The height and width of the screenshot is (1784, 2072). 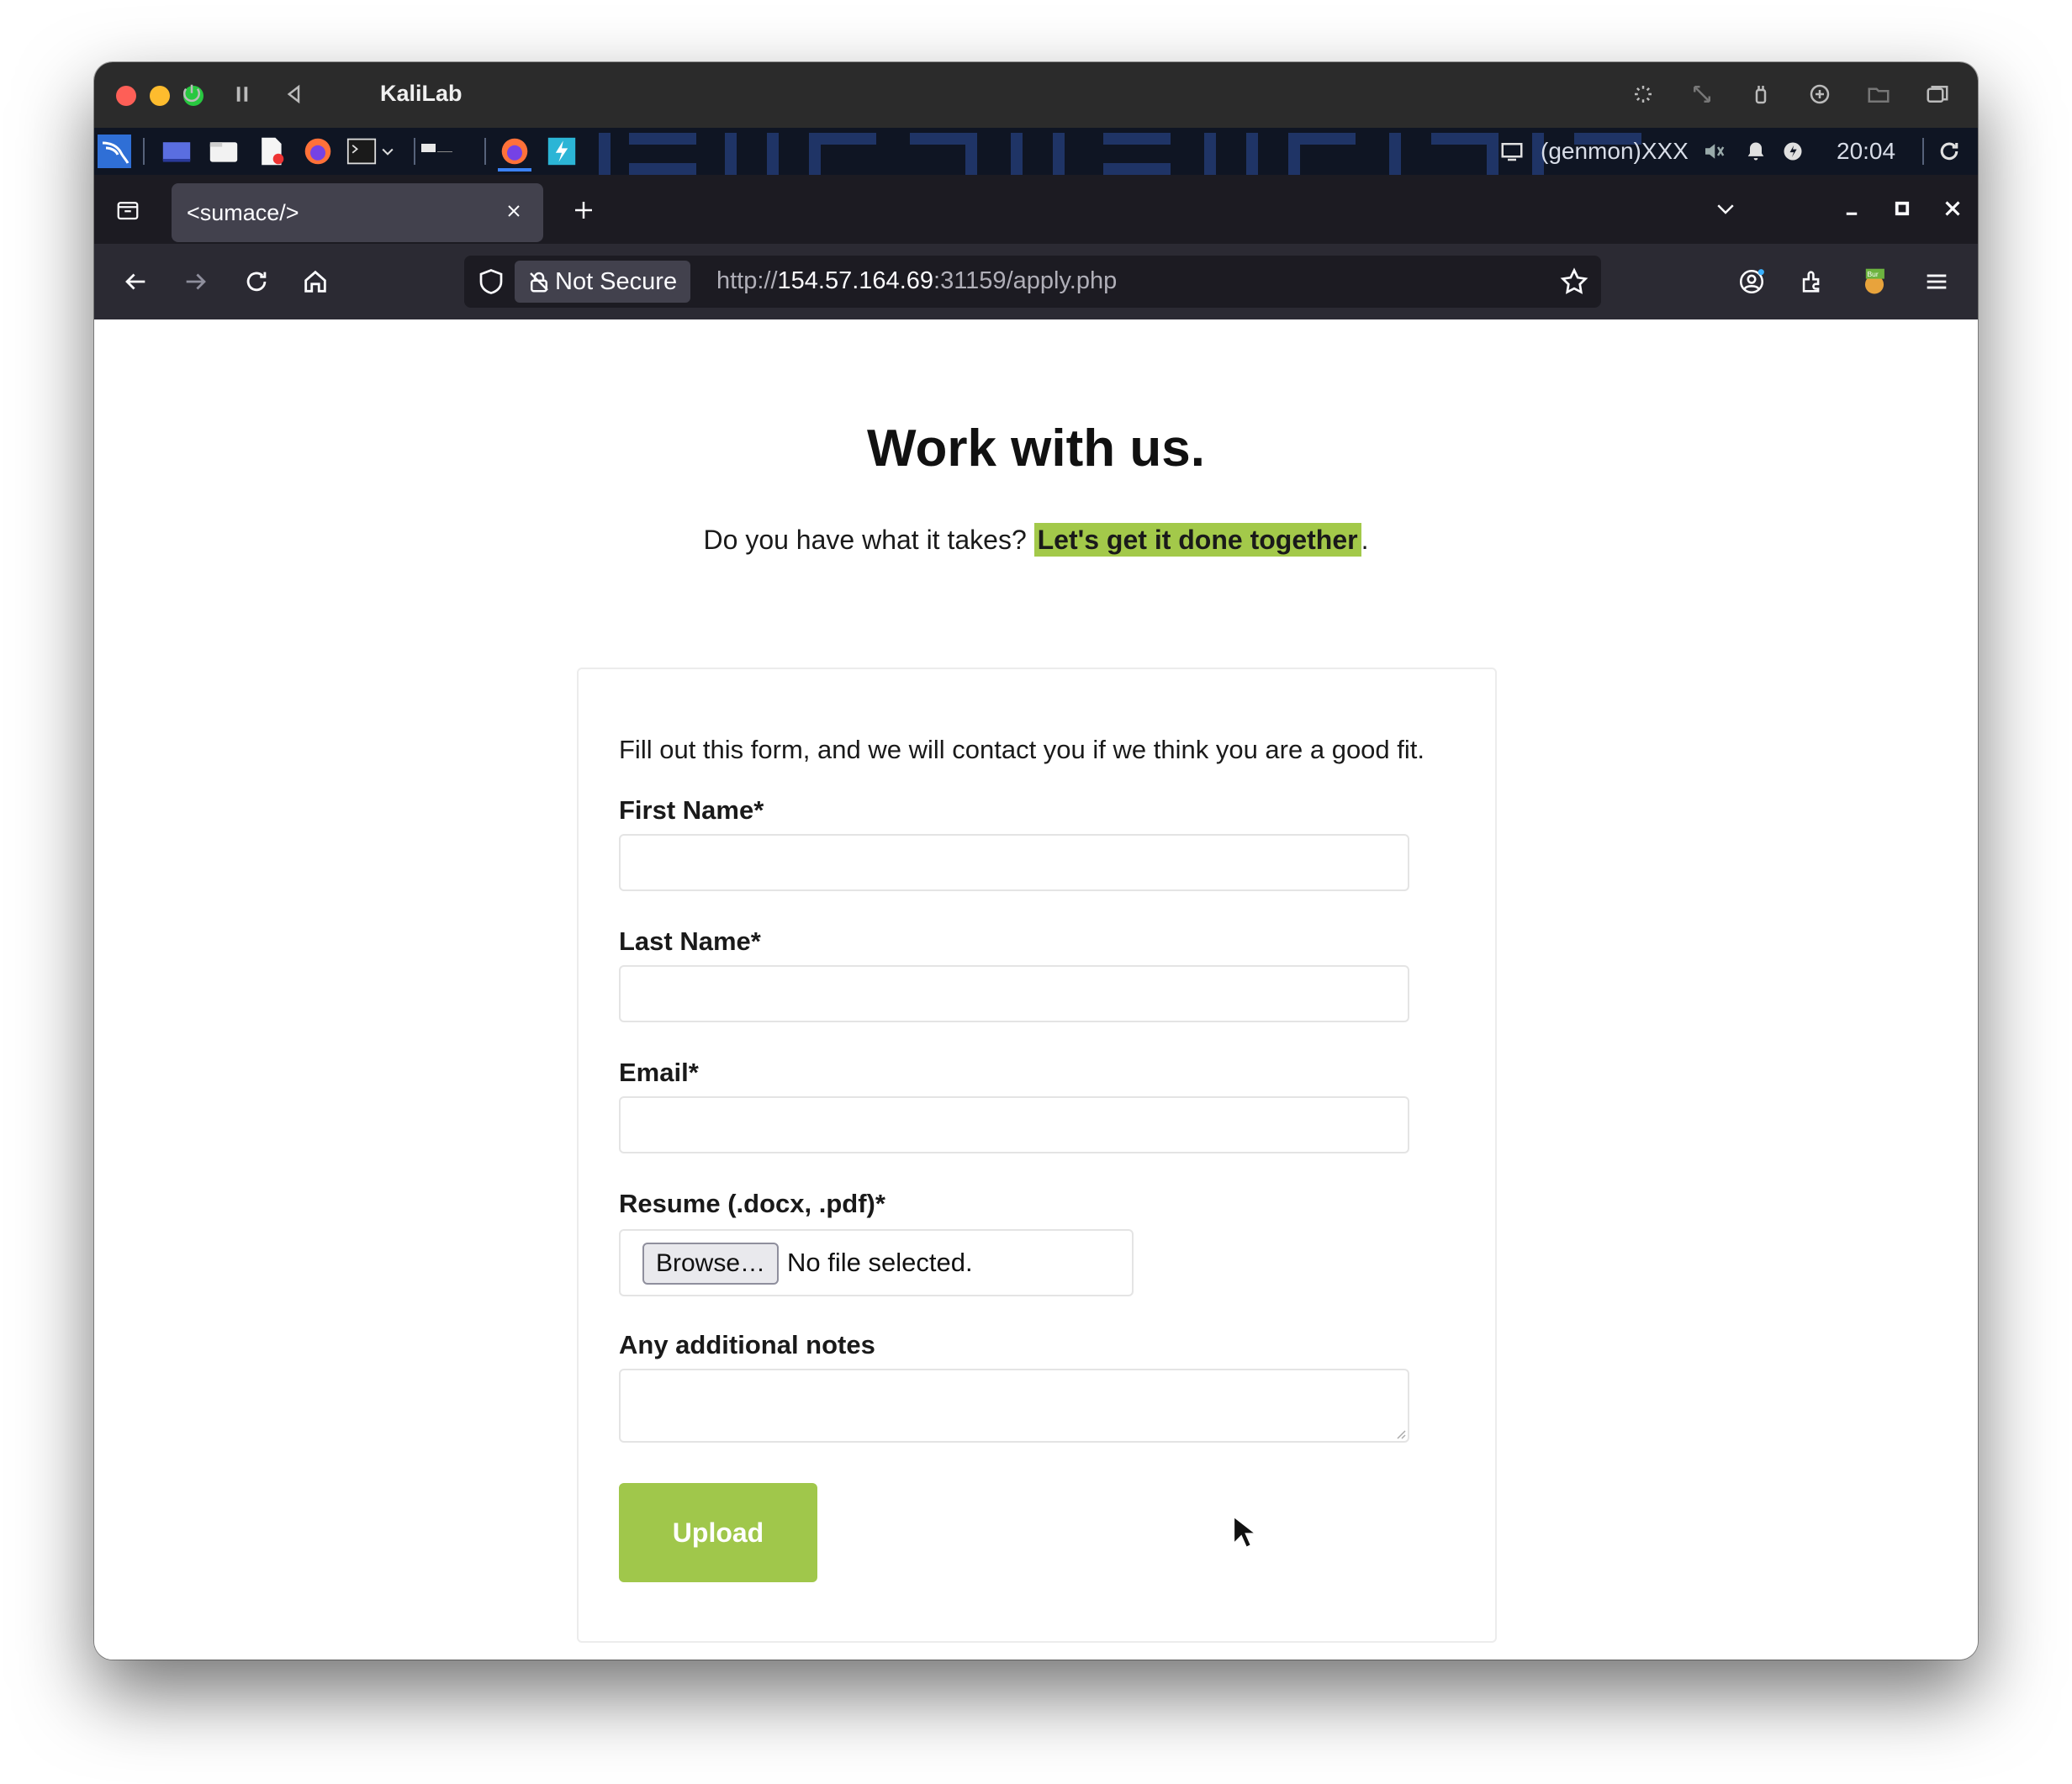 What do you see at coordinates (1879, 94) in the screenshot?
I see `shared-folder-icon` at bounding box center [1879, 94].